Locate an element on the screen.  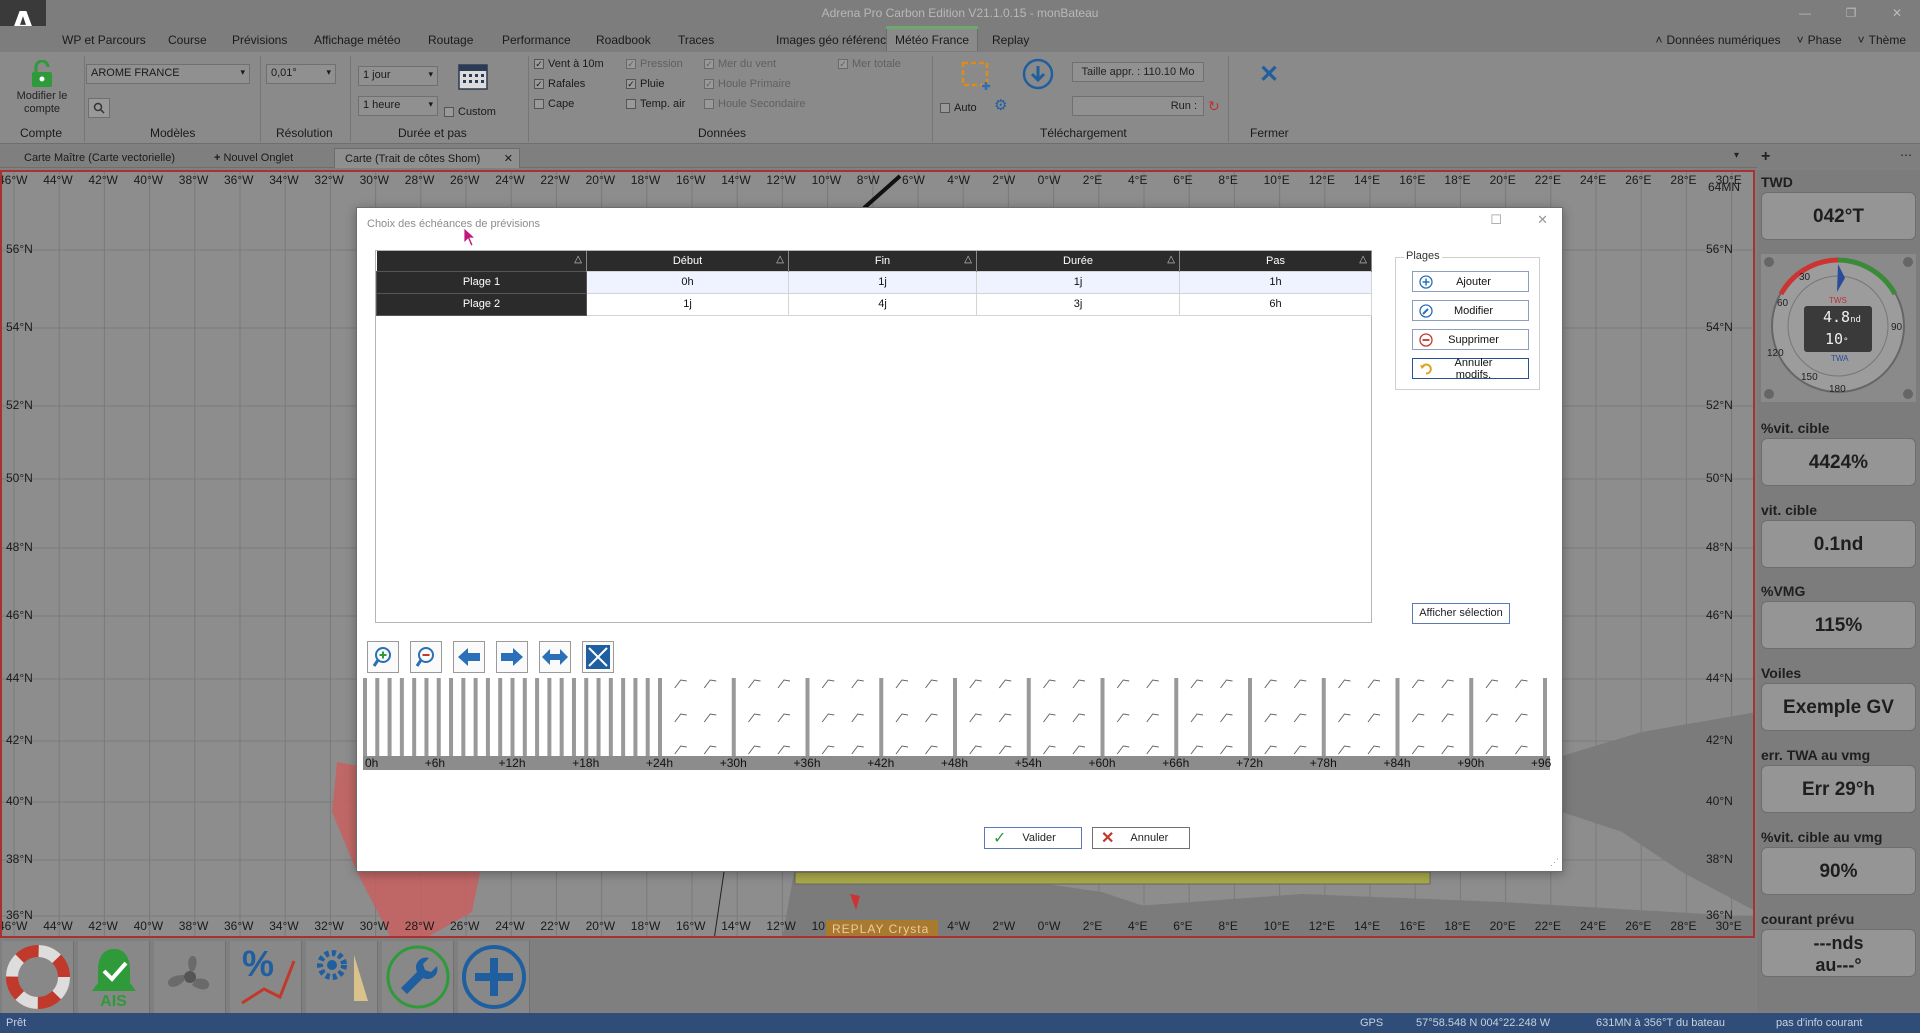
tab-roadbook: Roadbook is located at coordinates (623, 40).